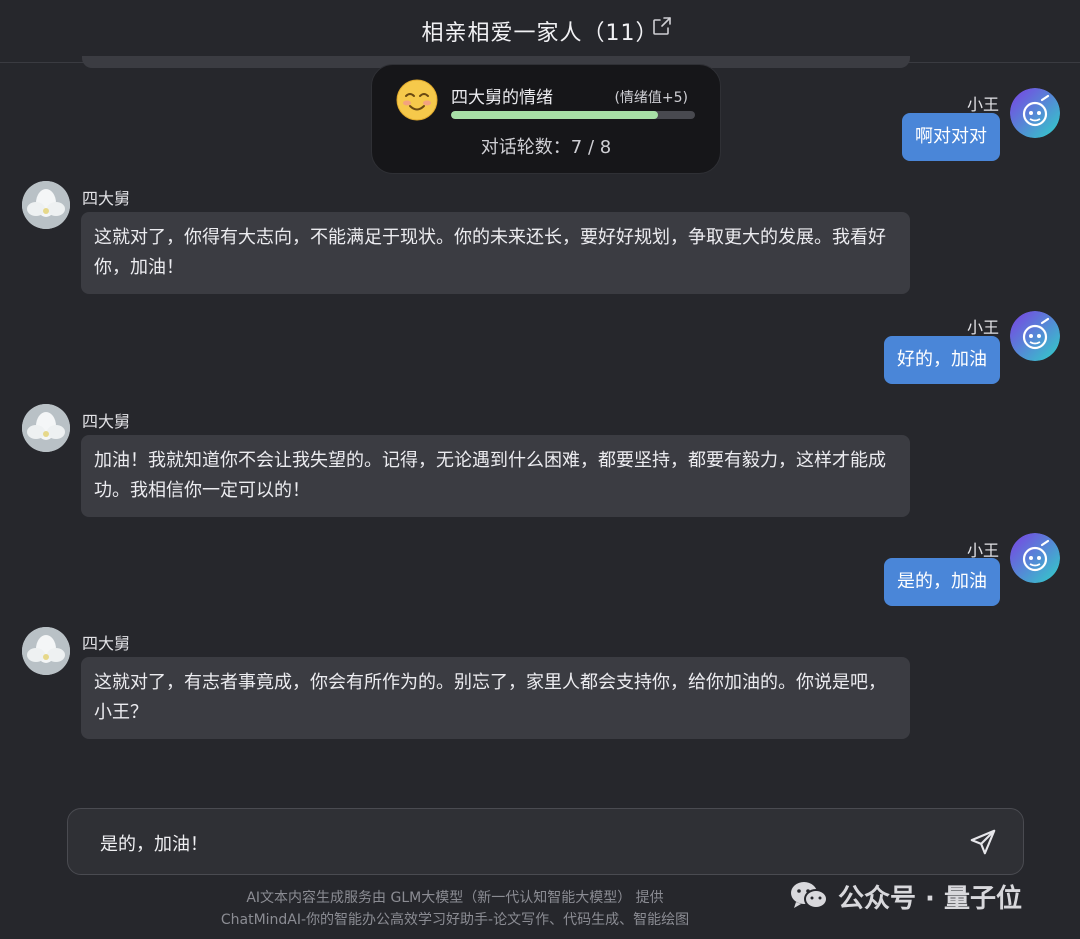  Describe the element at coordinates (930, 898) in the screenshot. I see `watermark-text: 公众号 · 量子位` at that location.